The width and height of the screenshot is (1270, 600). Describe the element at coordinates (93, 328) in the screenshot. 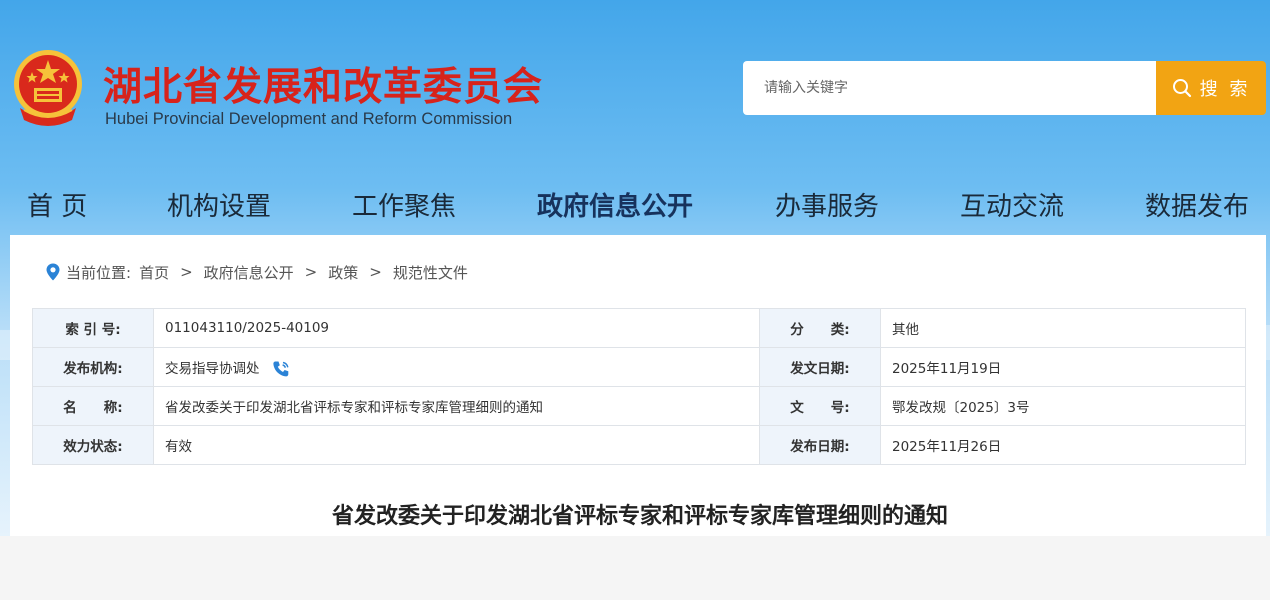

I see `index-number-label: 索 引 号:` at that location.